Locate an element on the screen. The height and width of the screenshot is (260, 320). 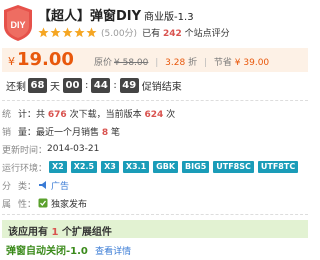
env-tag: X2 is located at coordinates (58, 167).